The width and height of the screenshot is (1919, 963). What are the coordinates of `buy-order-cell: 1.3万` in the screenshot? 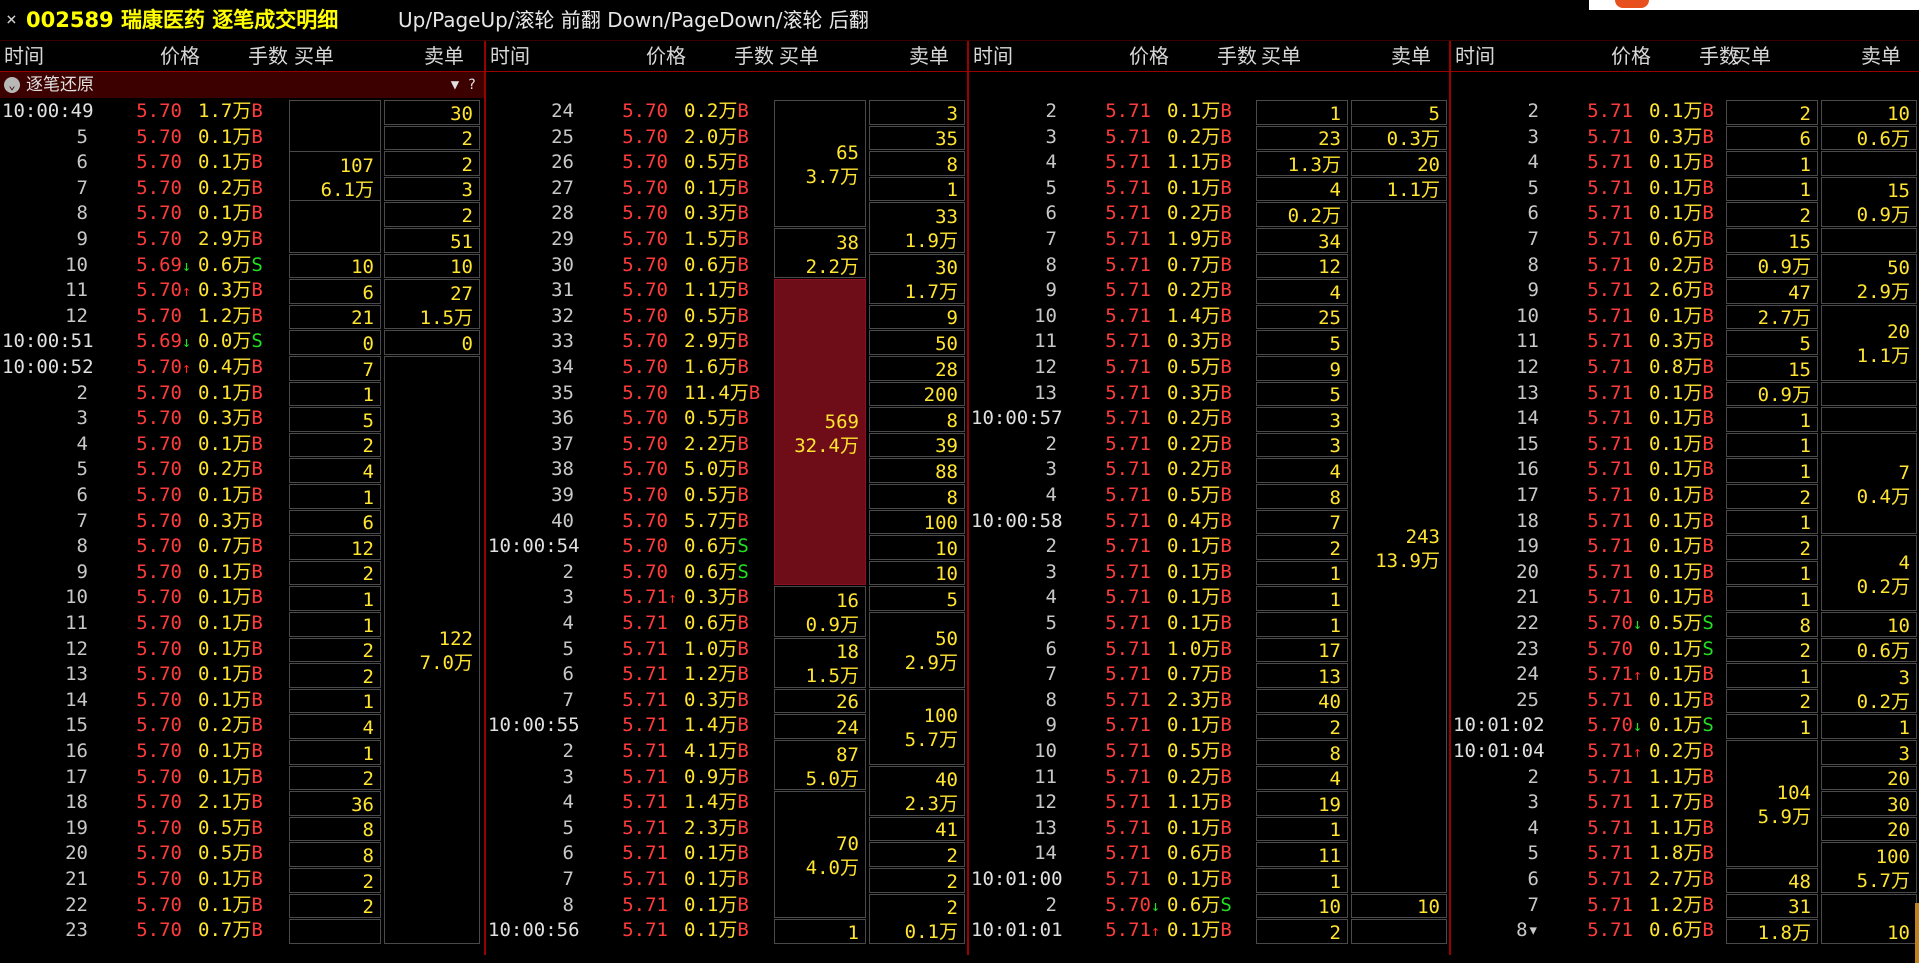 It's located at (1302, 163).